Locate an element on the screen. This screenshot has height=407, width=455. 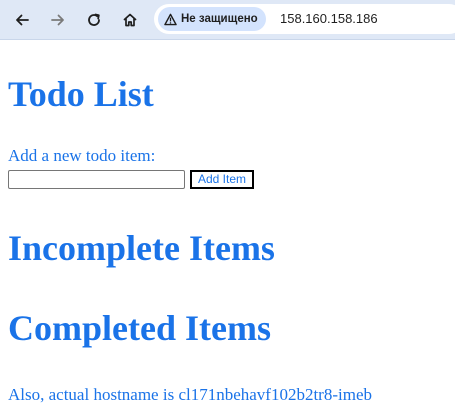
reload-icon is located at coordinates (94, 19).